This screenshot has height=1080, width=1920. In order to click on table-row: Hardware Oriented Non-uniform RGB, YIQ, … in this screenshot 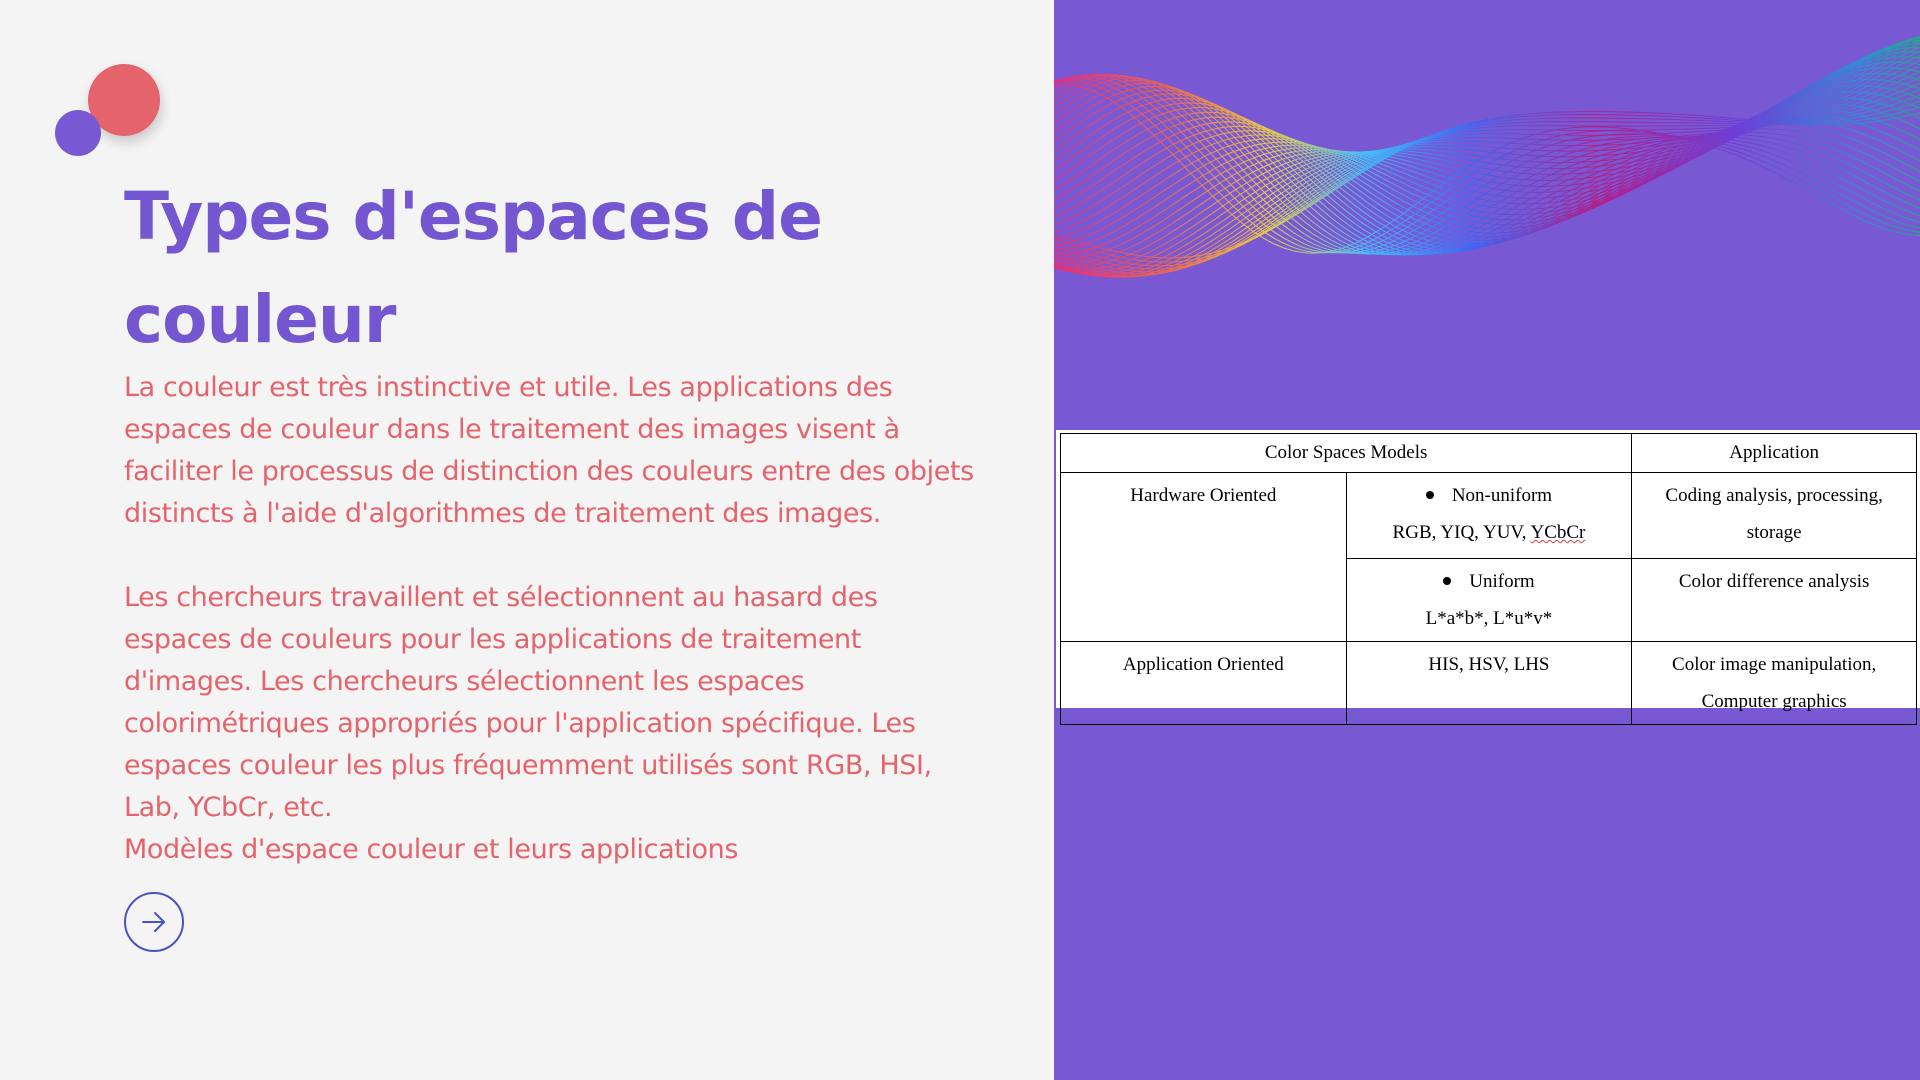, I will do `click(1488, 557)`.